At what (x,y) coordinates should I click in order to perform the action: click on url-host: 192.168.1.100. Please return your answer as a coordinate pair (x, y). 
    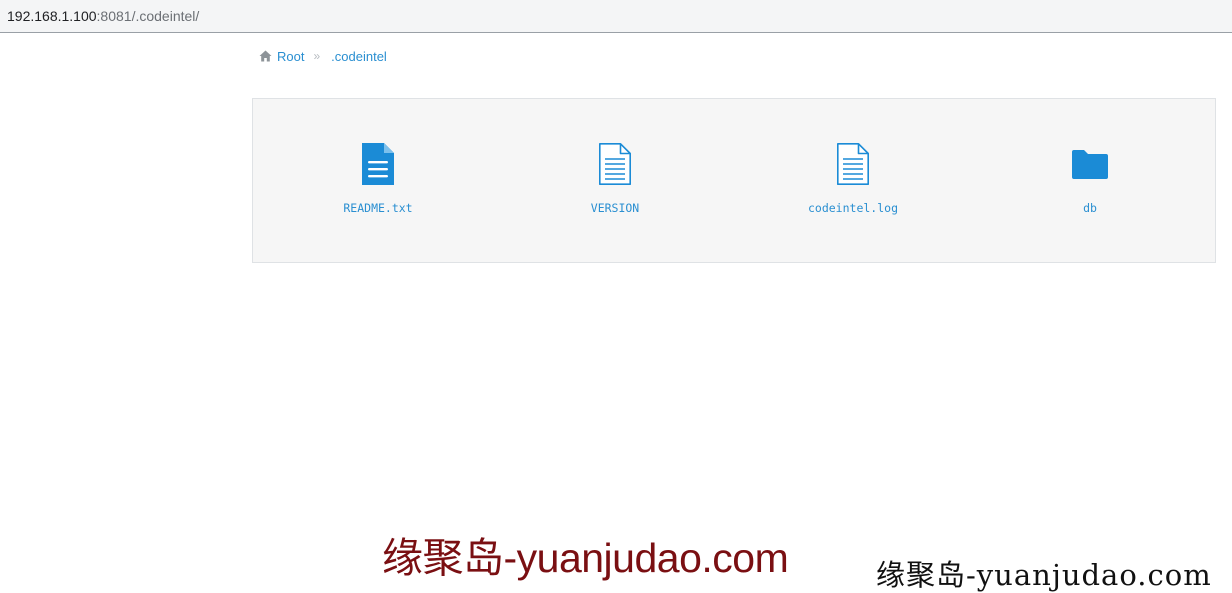
    Looking at the image, I should click on (52, 16).